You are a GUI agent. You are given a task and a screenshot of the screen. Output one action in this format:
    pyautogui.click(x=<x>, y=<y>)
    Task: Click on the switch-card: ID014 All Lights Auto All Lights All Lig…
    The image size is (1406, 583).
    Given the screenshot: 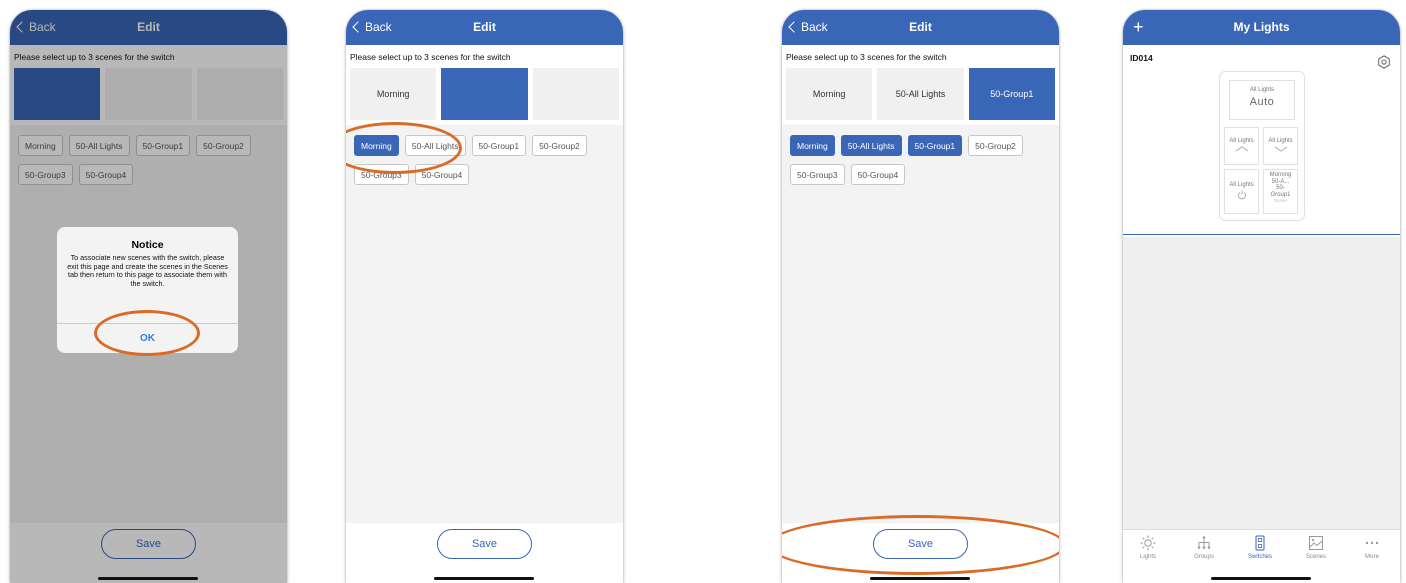 What is the action you would take?
    pyautogui.click(x=1261, y=140)
    